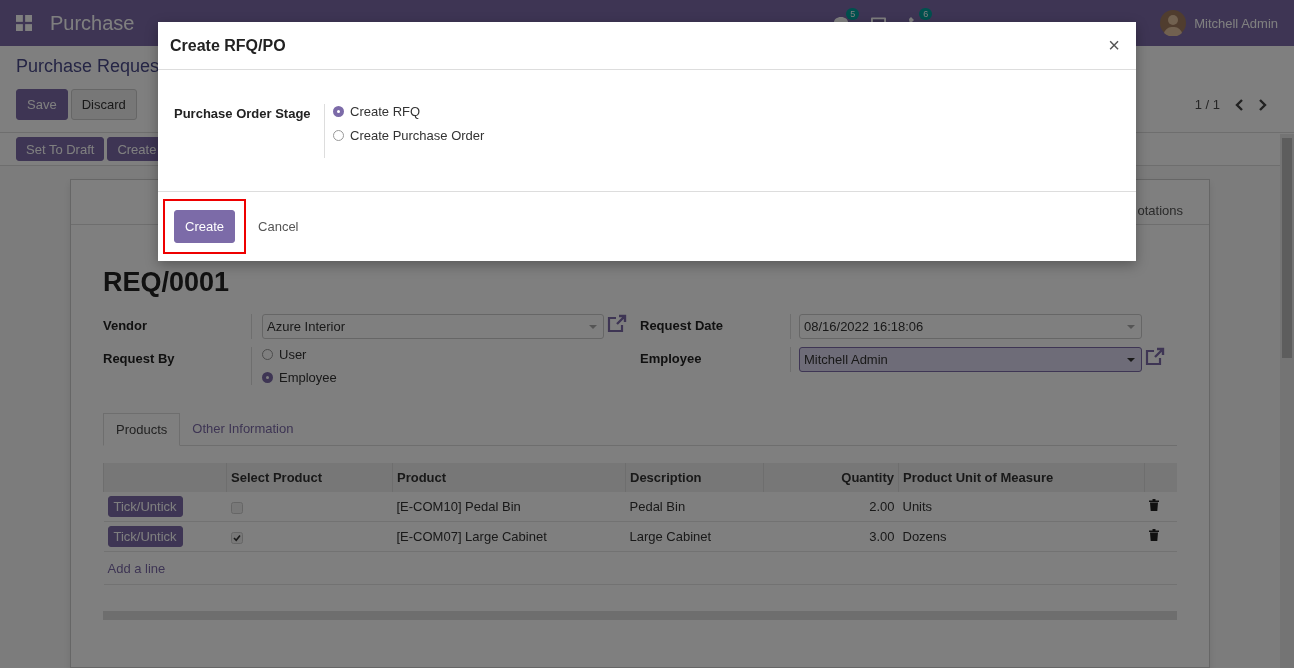 Image resolution: width=1294 pixels, height=668 pixels. Describe the element at coordinates (136, 568) in the screenshot. I see `add-line-link: Add a line` at that location.